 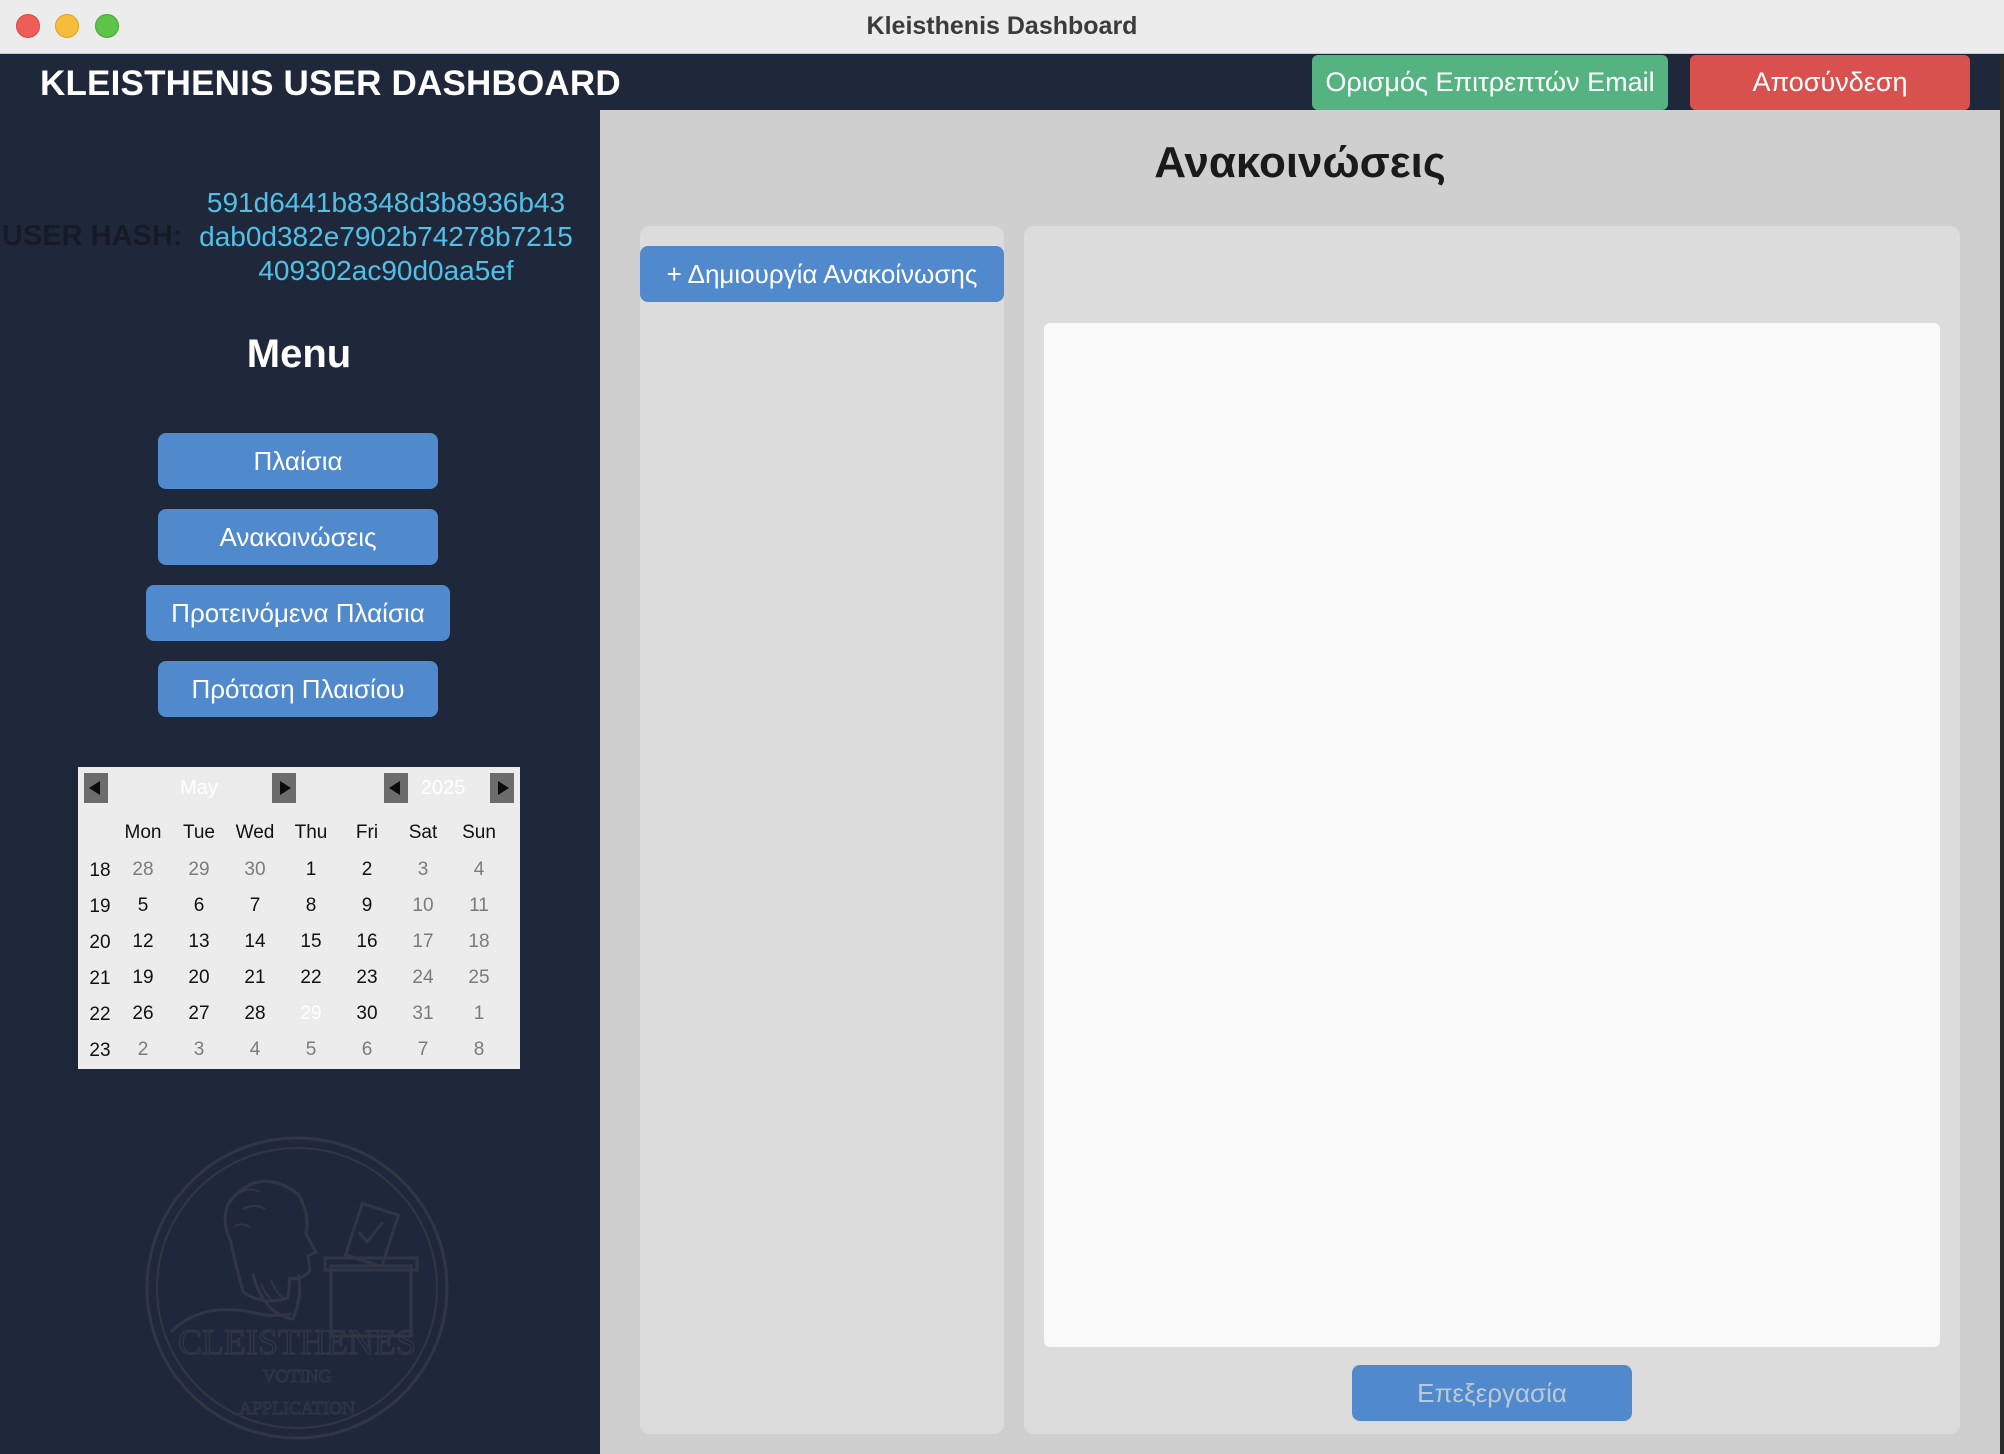 I want to click on calendar-week-number: 20, so click(x=100, y=942).